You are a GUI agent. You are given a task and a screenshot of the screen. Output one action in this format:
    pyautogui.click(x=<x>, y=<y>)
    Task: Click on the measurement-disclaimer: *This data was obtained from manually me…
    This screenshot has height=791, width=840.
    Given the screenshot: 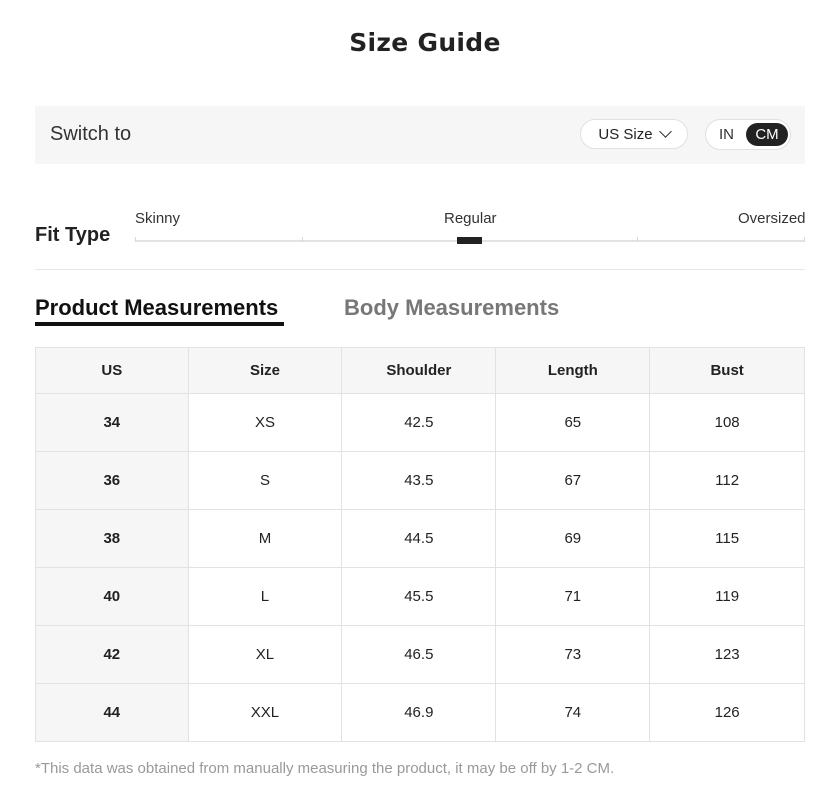 What is the action you would take?
    pyautogui.click(x=325, y=768)
    